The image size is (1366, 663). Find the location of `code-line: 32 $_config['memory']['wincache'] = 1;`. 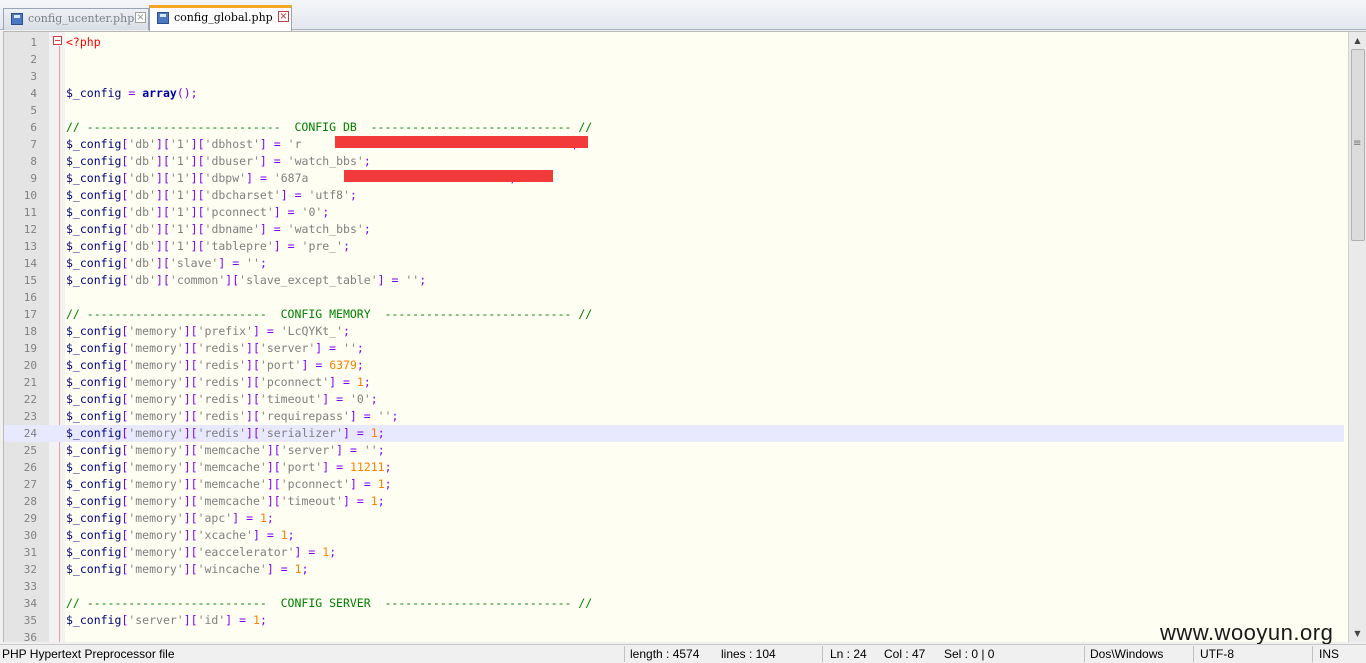

code-line: 32 $_config['memory']['wincache'] = 1; is located at coordinates (674, 569).